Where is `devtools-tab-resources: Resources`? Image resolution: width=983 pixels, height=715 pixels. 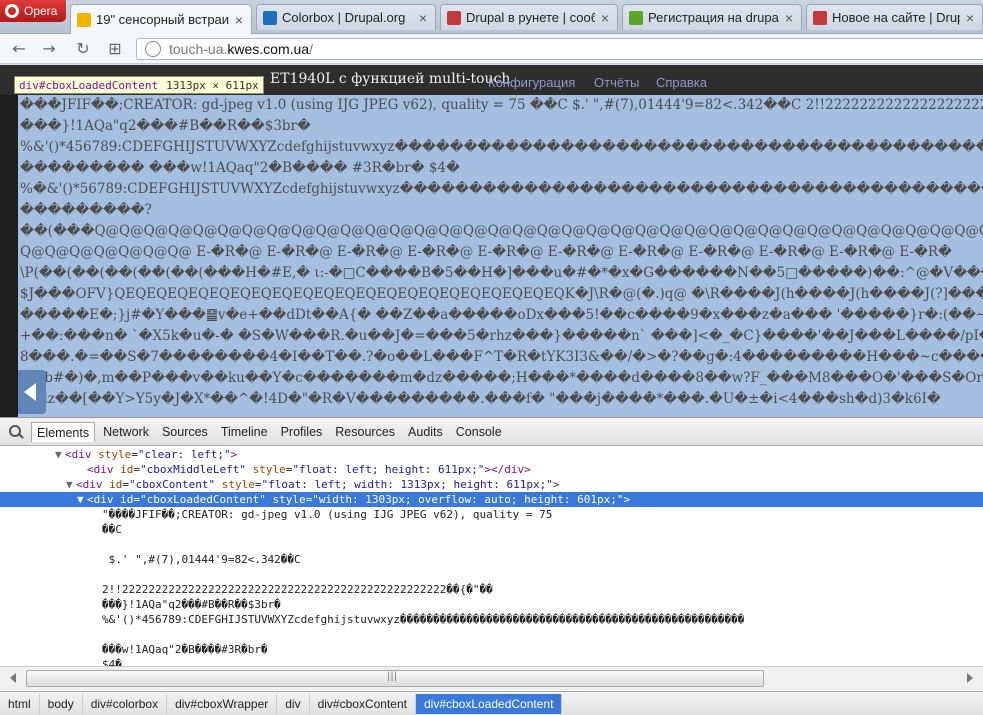
devtools-tab-resources: Resources is located at coordinates (365, 432).